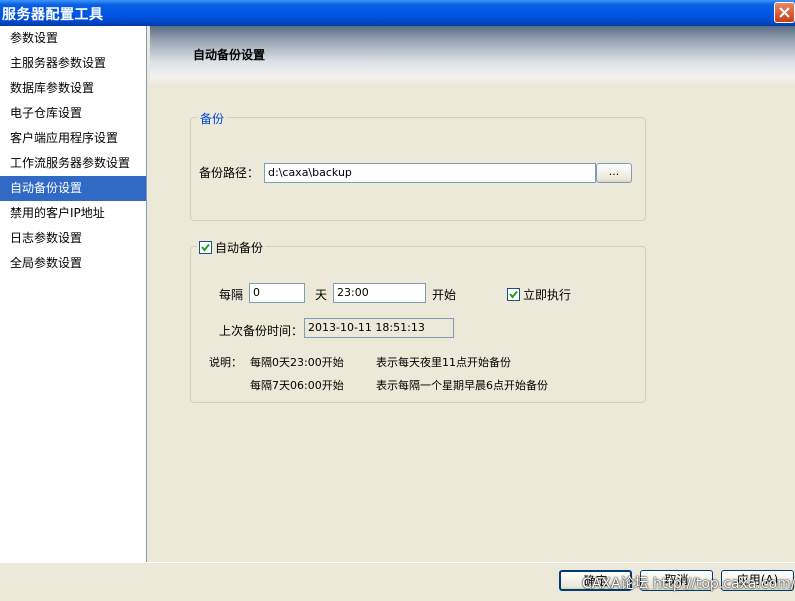  What do you see at coordinates (239, 248) in the screenshot?
I see `auto-backup-label: 自动备份` at bounding box center [239, 248].